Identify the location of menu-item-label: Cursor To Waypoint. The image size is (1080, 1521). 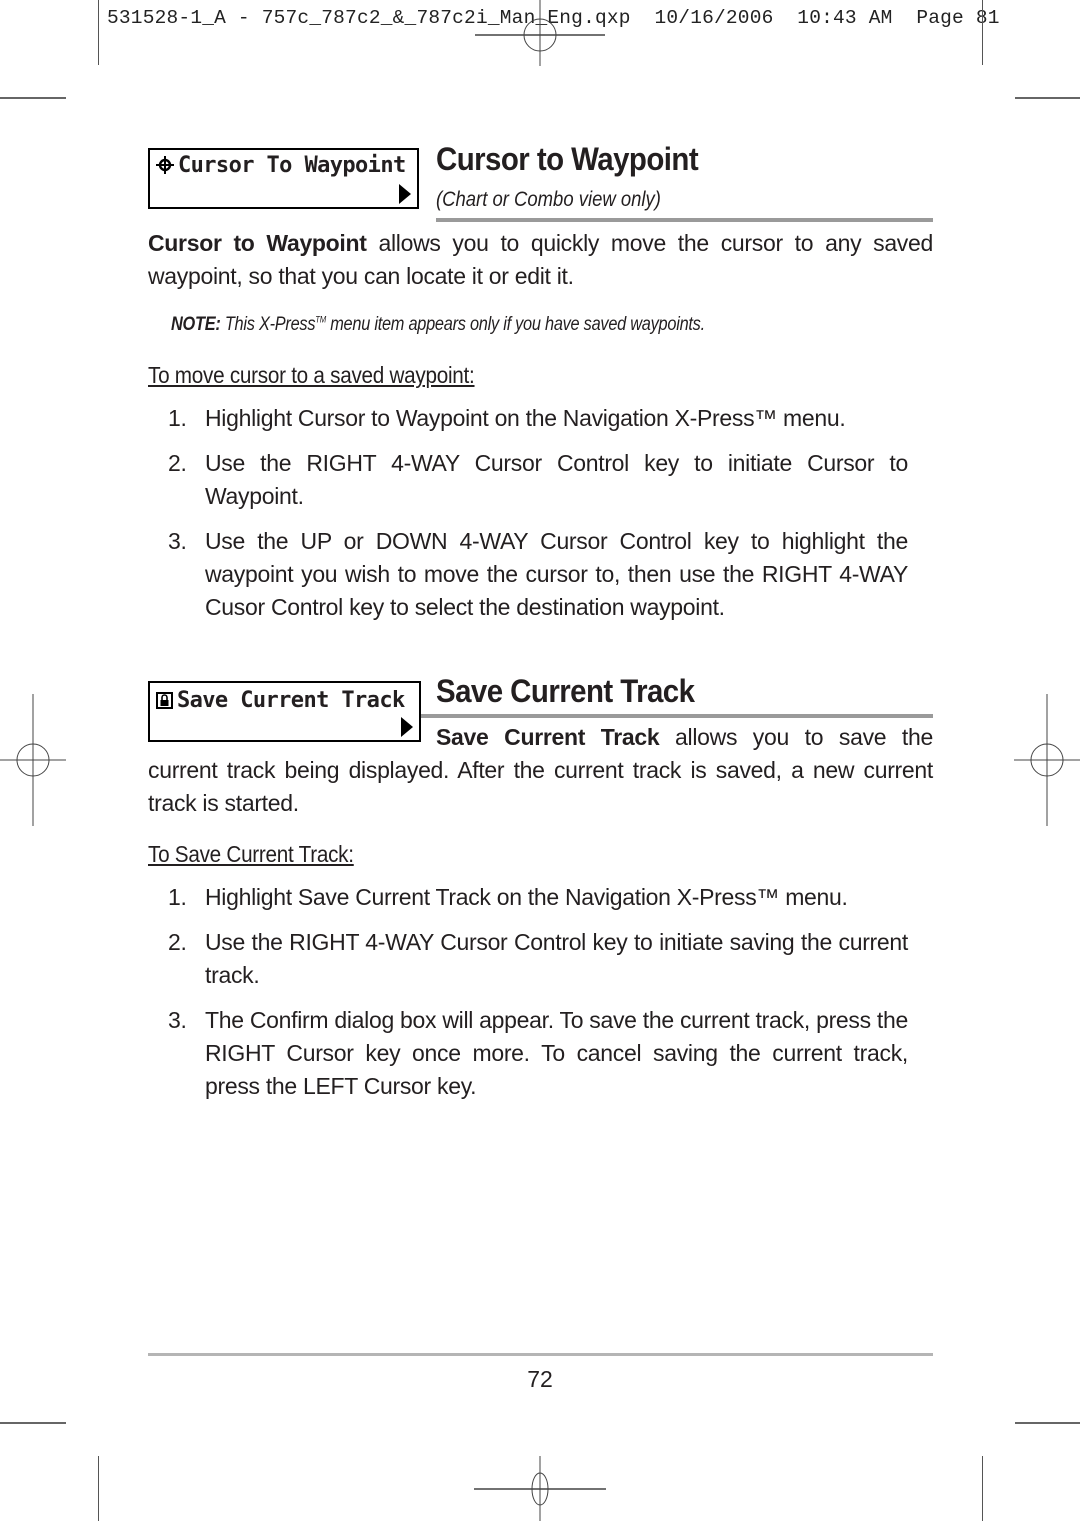
(281, 165).